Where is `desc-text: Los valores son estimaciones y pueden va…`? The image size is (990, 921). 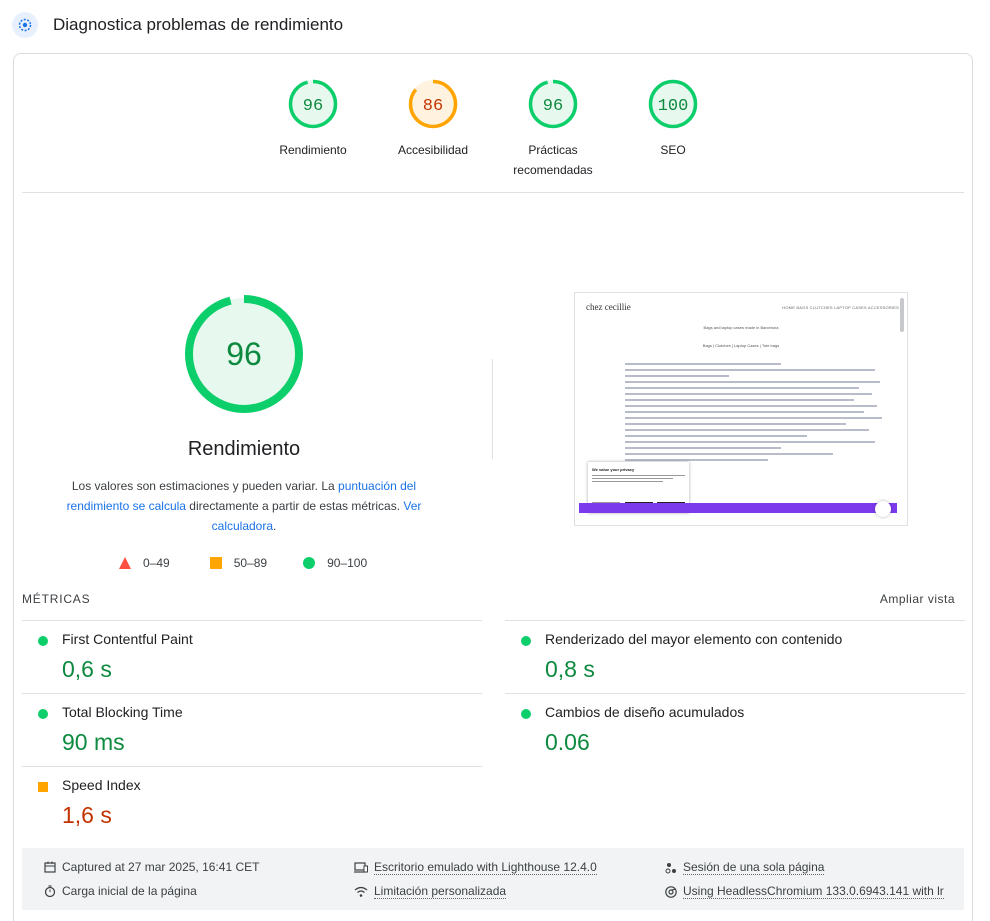
desc-text: Los valores son estimaciones y pueden va… is located at coordinates (205, 486).